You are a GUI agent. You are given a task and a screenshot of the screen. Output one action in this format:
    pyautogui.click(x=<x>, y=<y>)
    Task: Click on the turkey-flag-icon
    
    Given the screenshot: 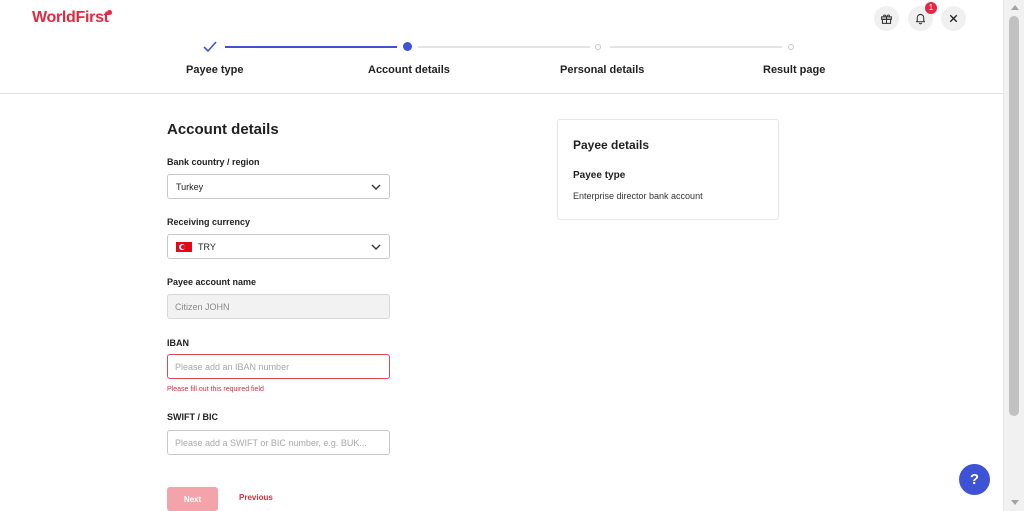 What is the action you would take?
    pyautogui.click(x=184, y=246)
    